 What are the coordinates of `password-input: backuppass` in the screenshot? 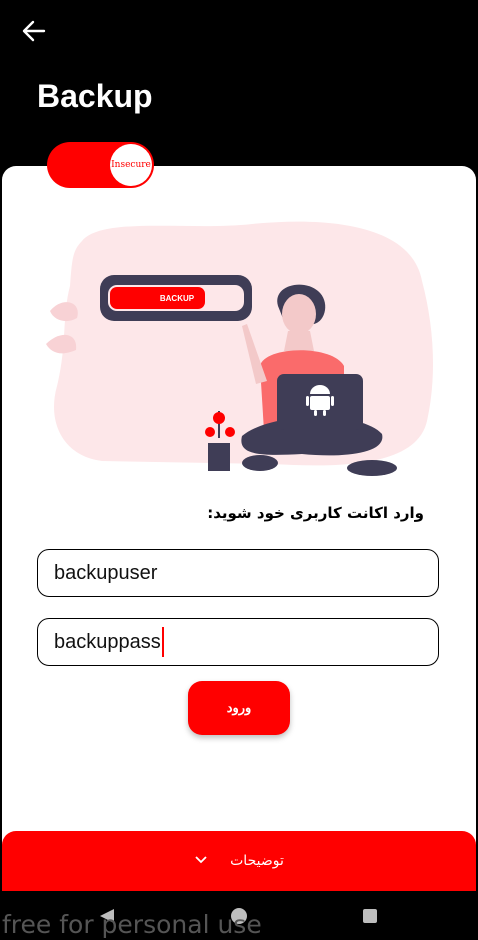 It's located at (238, 642).